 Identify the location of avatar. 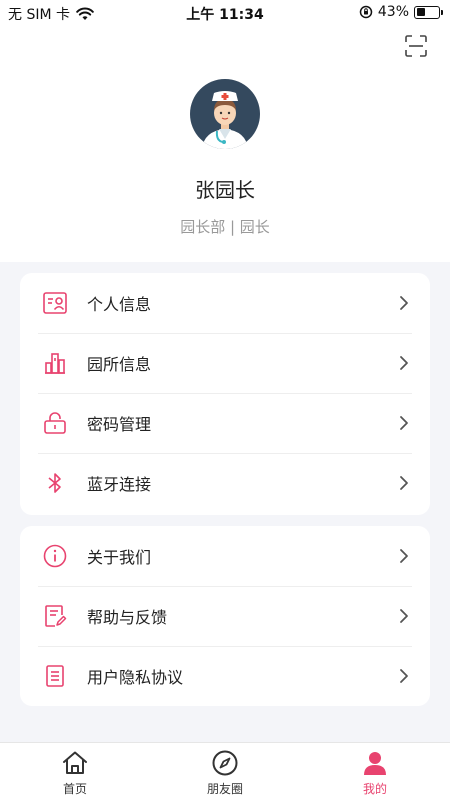
(225, 114).